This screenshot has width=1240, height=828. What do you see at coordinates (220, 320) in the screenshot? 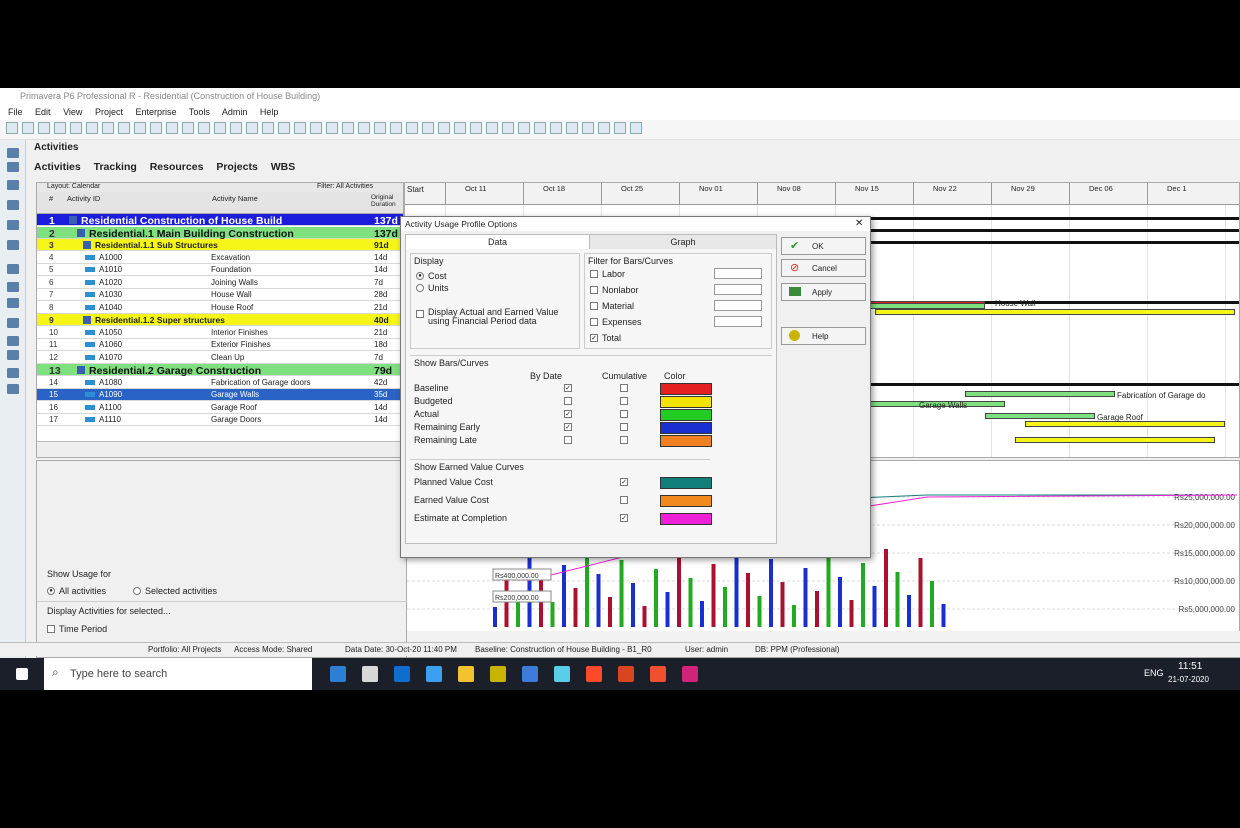
I see `table-row: 9 Residential.1.2 Super structures 40d` at bounding box center [220, 320].